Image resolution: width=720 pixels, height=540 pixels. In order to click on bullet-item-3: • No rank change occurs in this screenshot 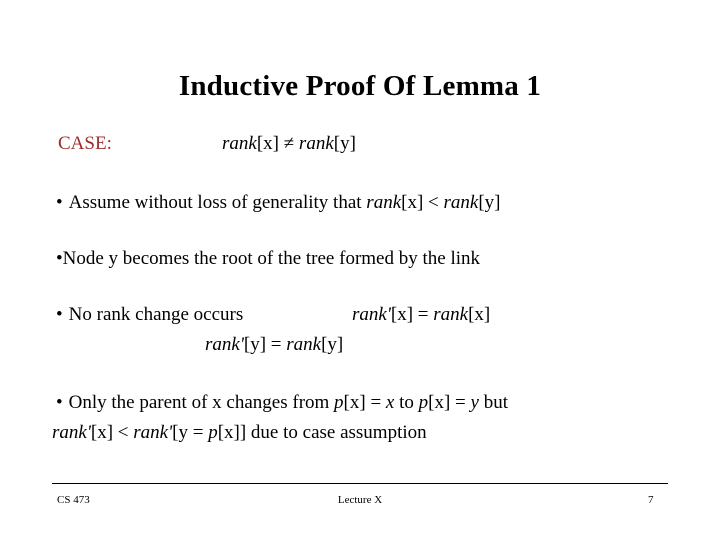, I will do `click(149, 315)`.